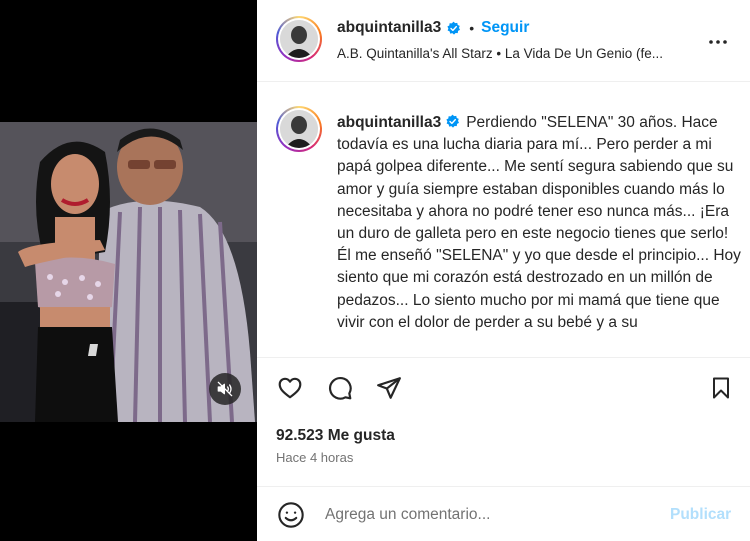  What do you see at coordinates (389, 122) in the screenshot?
I see `caption-username: abquintanilla3` at bounding box center [389, 122].